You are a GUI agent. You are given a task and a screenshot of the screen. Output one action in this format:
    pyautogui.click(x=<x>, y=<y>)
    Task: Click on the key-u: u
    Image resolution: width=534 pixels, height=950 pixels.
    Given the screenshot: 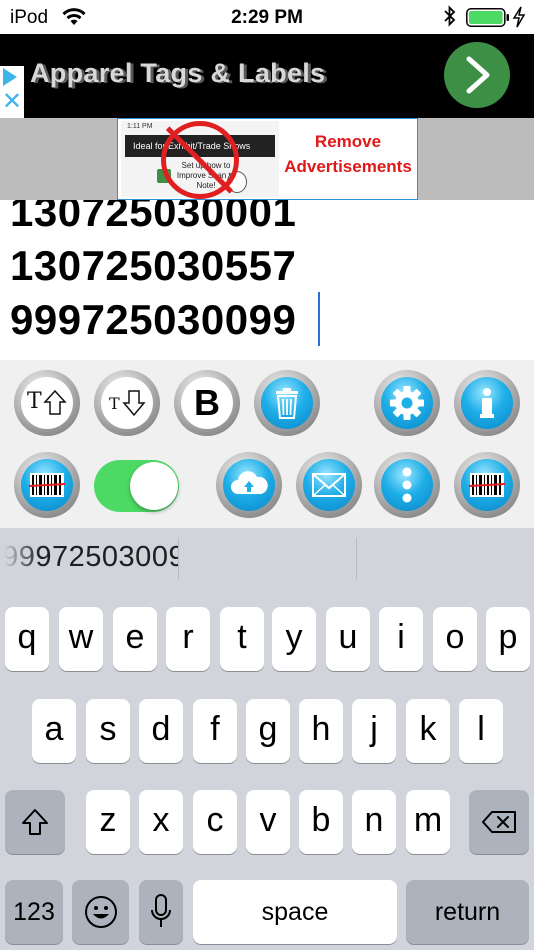 What is the action you would take?
    pyautogui.click(x=348, y=639)
    